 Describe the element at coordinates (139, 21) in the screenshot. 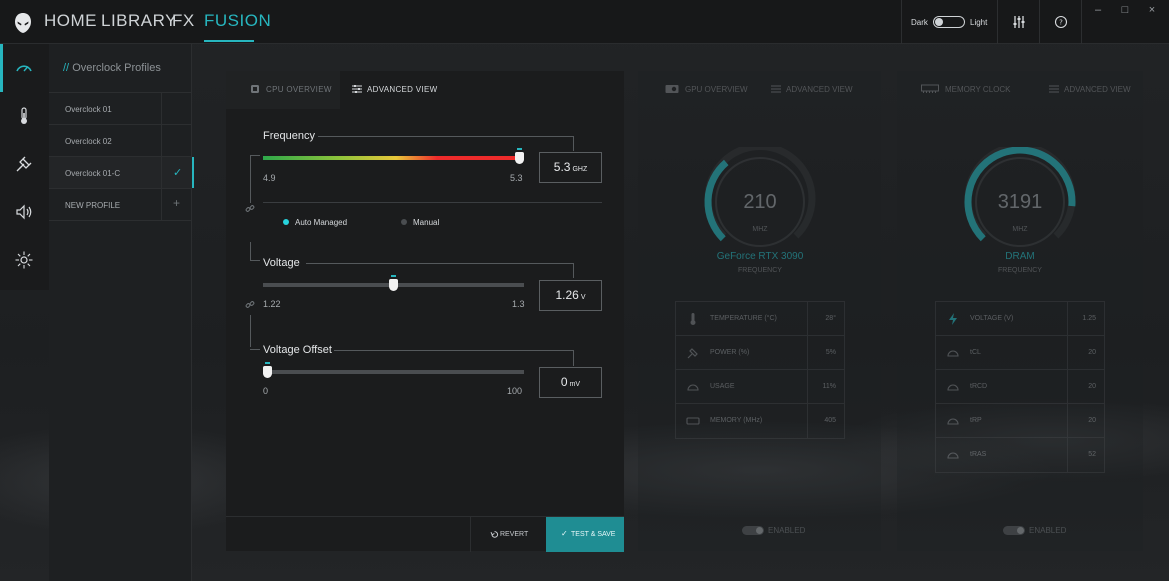

I see `nav-tab-library: LIBRARY` at that location.